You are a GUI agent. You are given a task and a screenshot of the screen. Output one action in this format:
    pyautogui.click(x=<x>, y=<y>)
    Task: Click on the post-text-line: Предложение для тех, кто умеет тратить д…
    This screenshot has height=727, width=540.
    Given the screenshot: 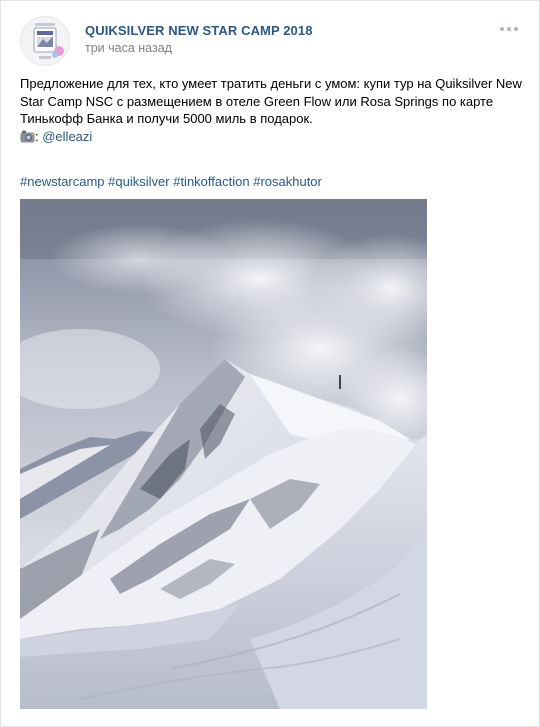 What is the action you would take?
    pyautogui.click(x=271, y=83)
    